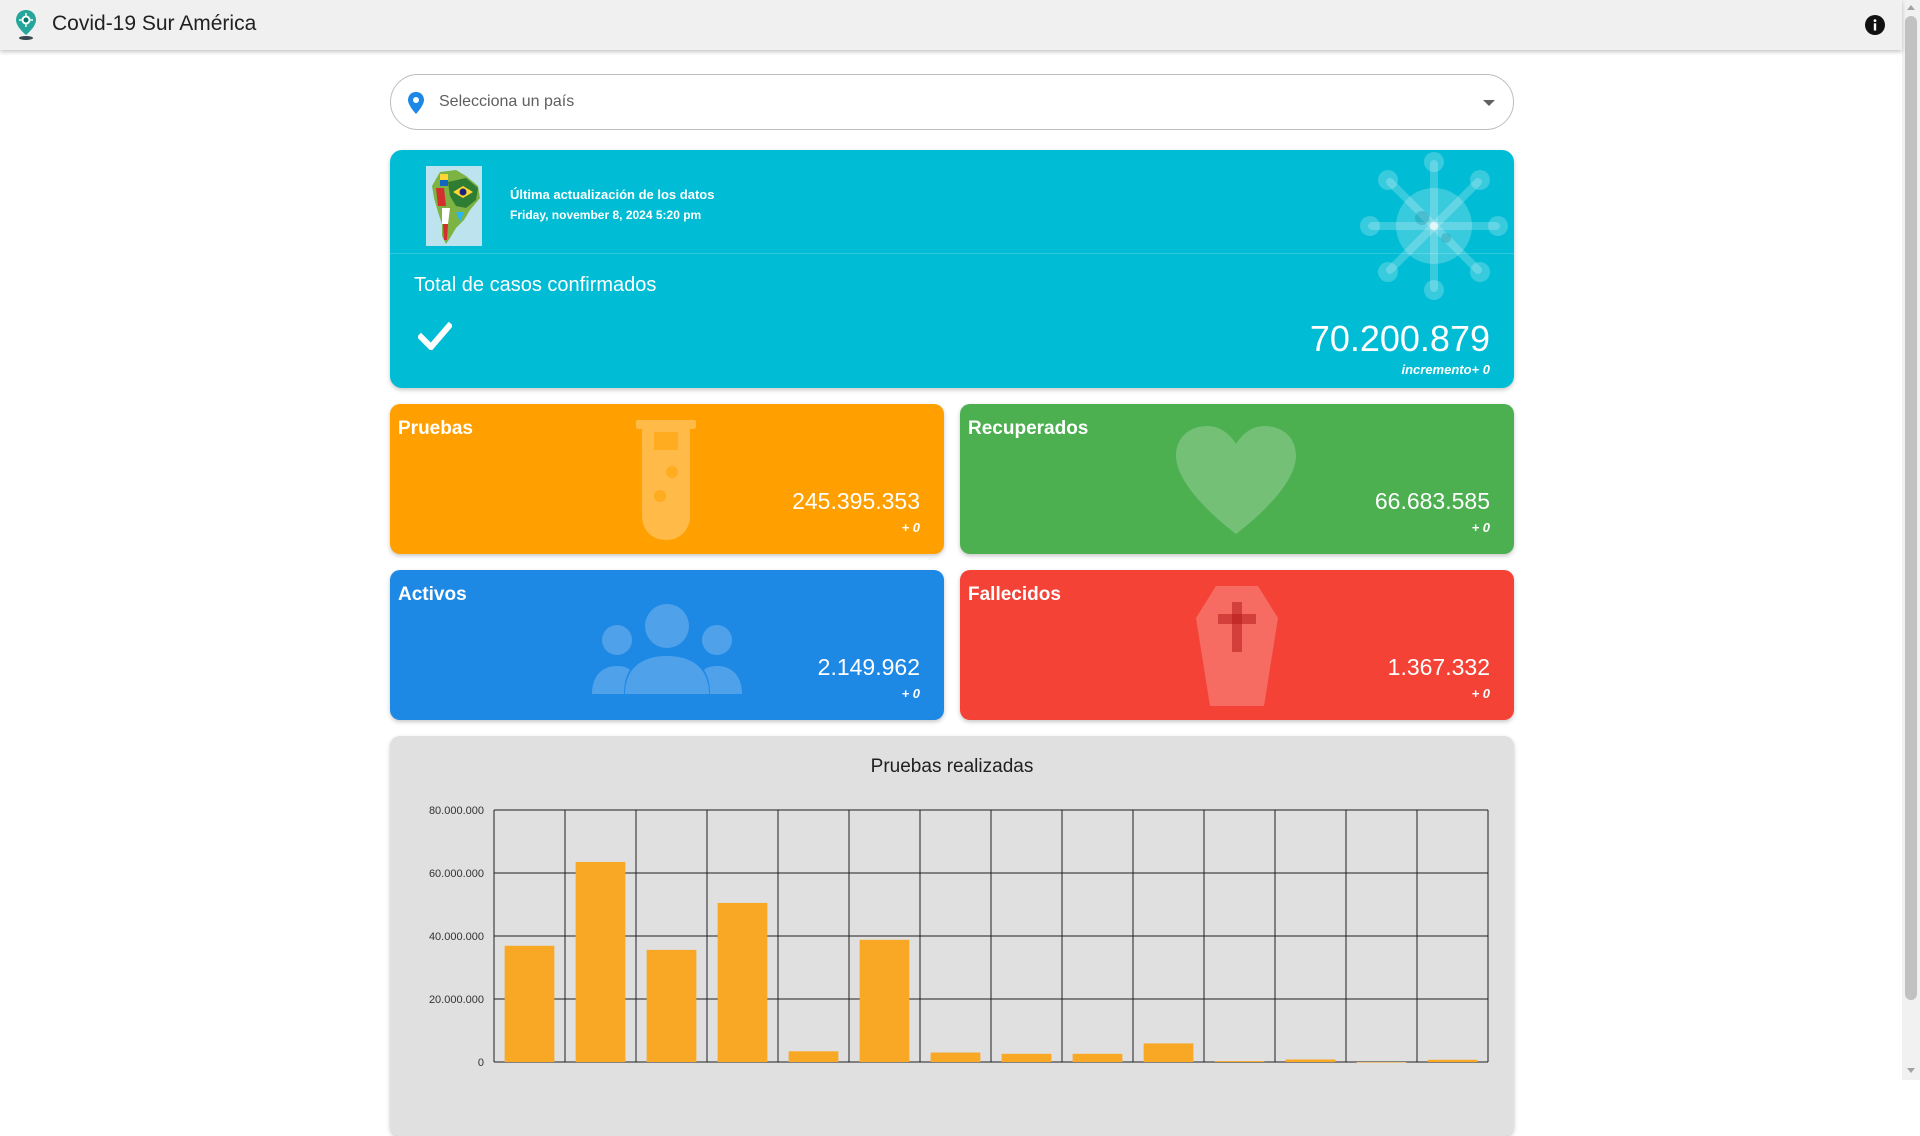 The height and width of the screenshot is (1136, 1920). I want to click on info-icon, so click(1875, 25).